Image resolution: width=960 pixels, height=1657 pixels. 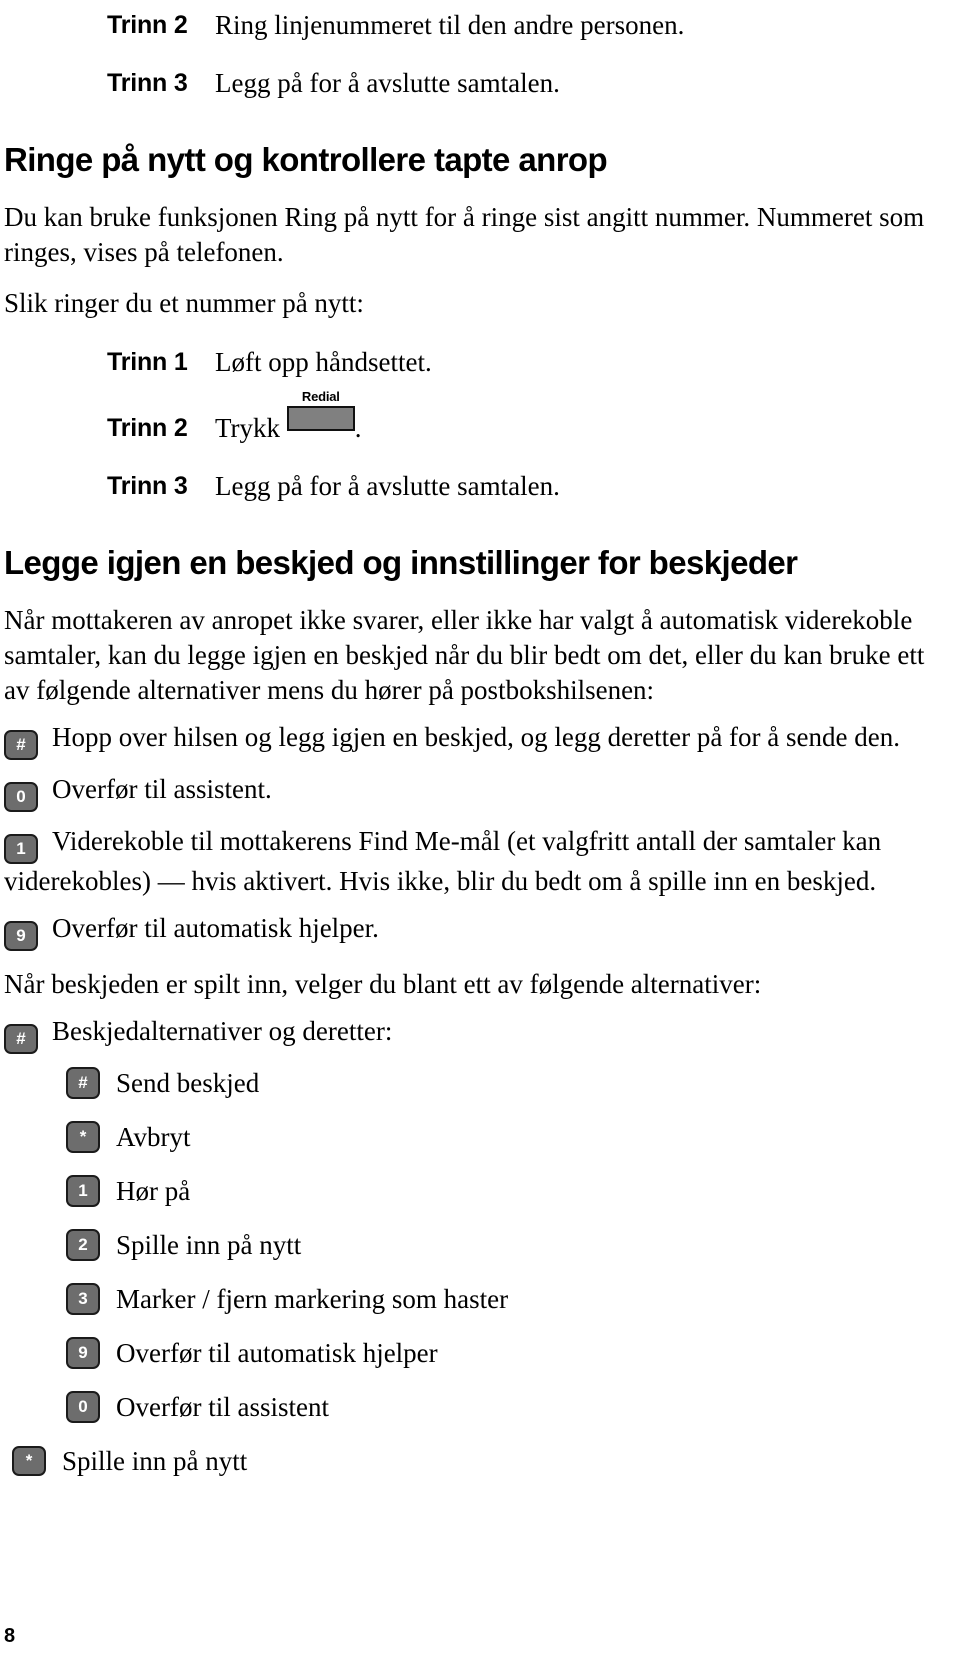 What do you see at coordinates (320, 396) in the screenshot?
I see `redial-button-caption: Redial` at bounding box center [320, 396].